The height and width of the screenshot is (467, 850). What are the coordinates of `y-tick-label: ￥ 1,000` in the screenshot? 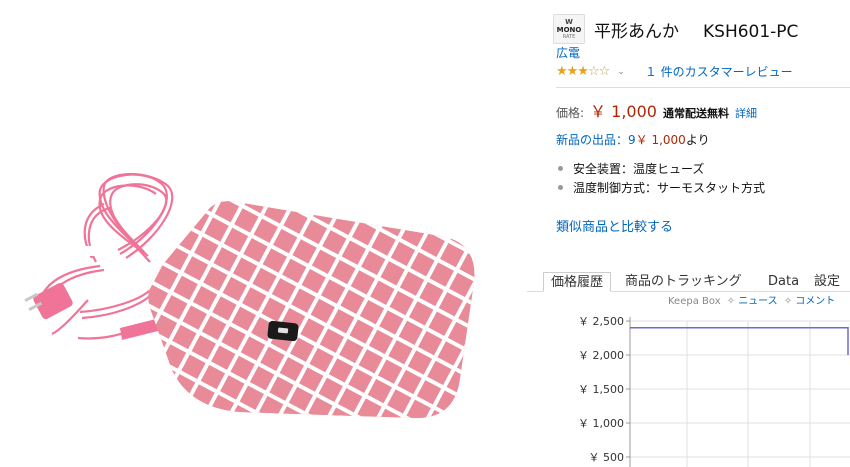 It's located at (601, 423).